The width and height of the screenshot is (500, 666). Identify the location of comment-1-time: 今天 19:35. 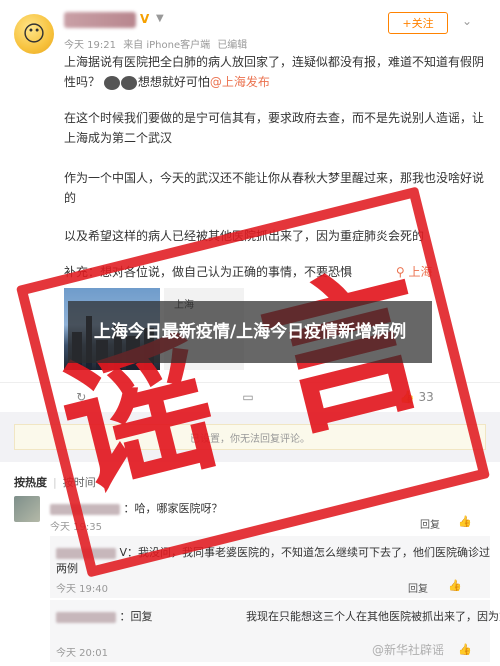
(76, 527).